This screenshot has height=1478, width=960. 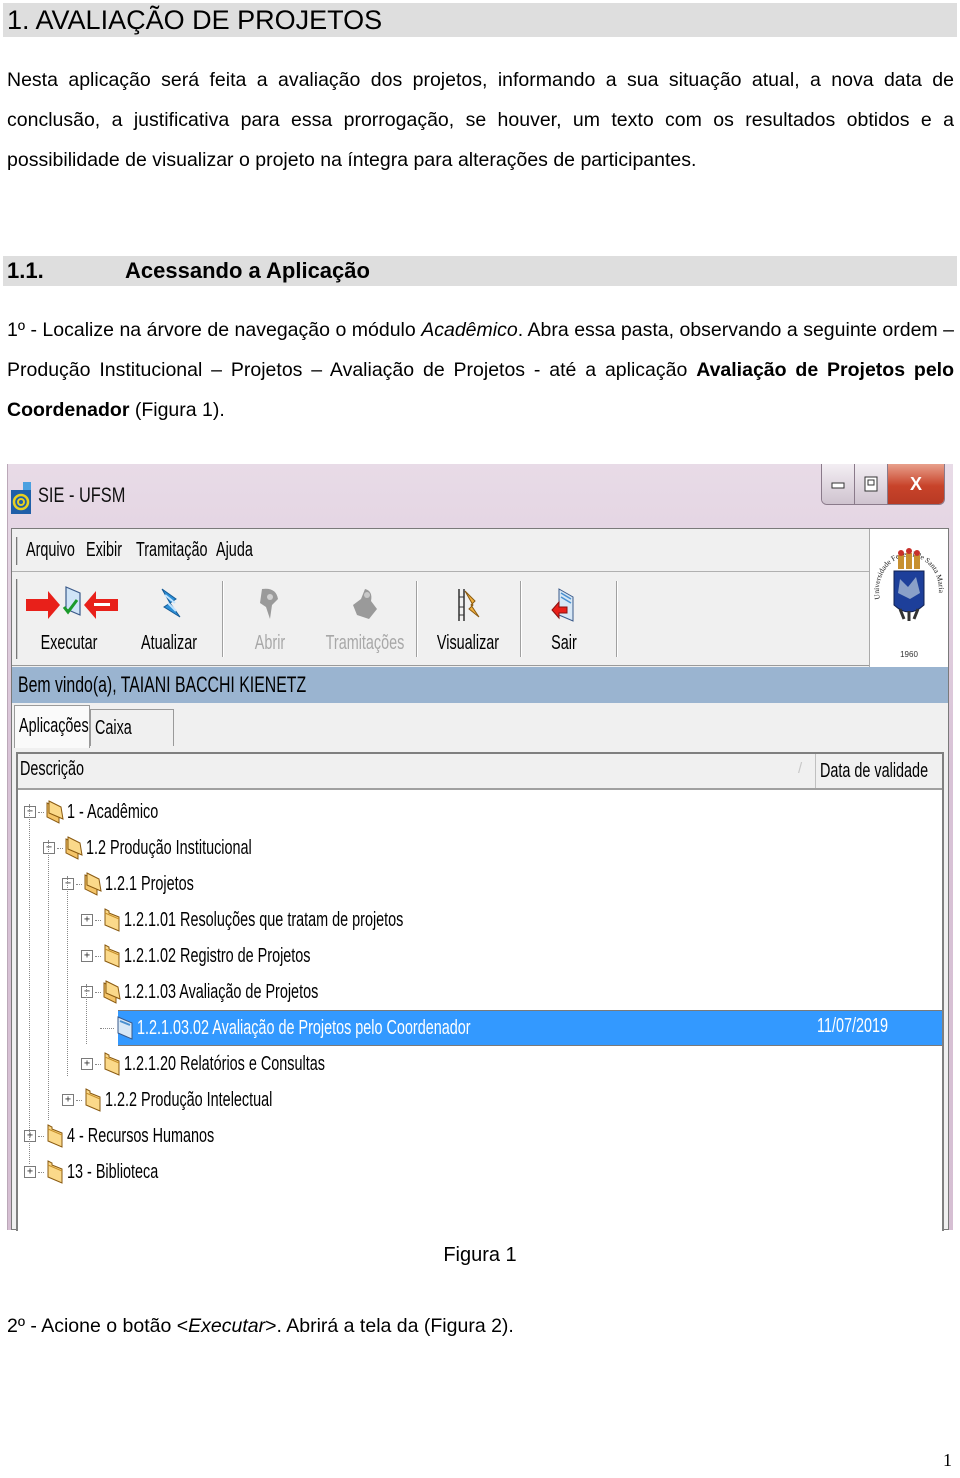 What do you see at coordinates (365, 643) in the screenshot?
I see `tramitacoes-label: Tramitações` at bounding box center [365, 643].